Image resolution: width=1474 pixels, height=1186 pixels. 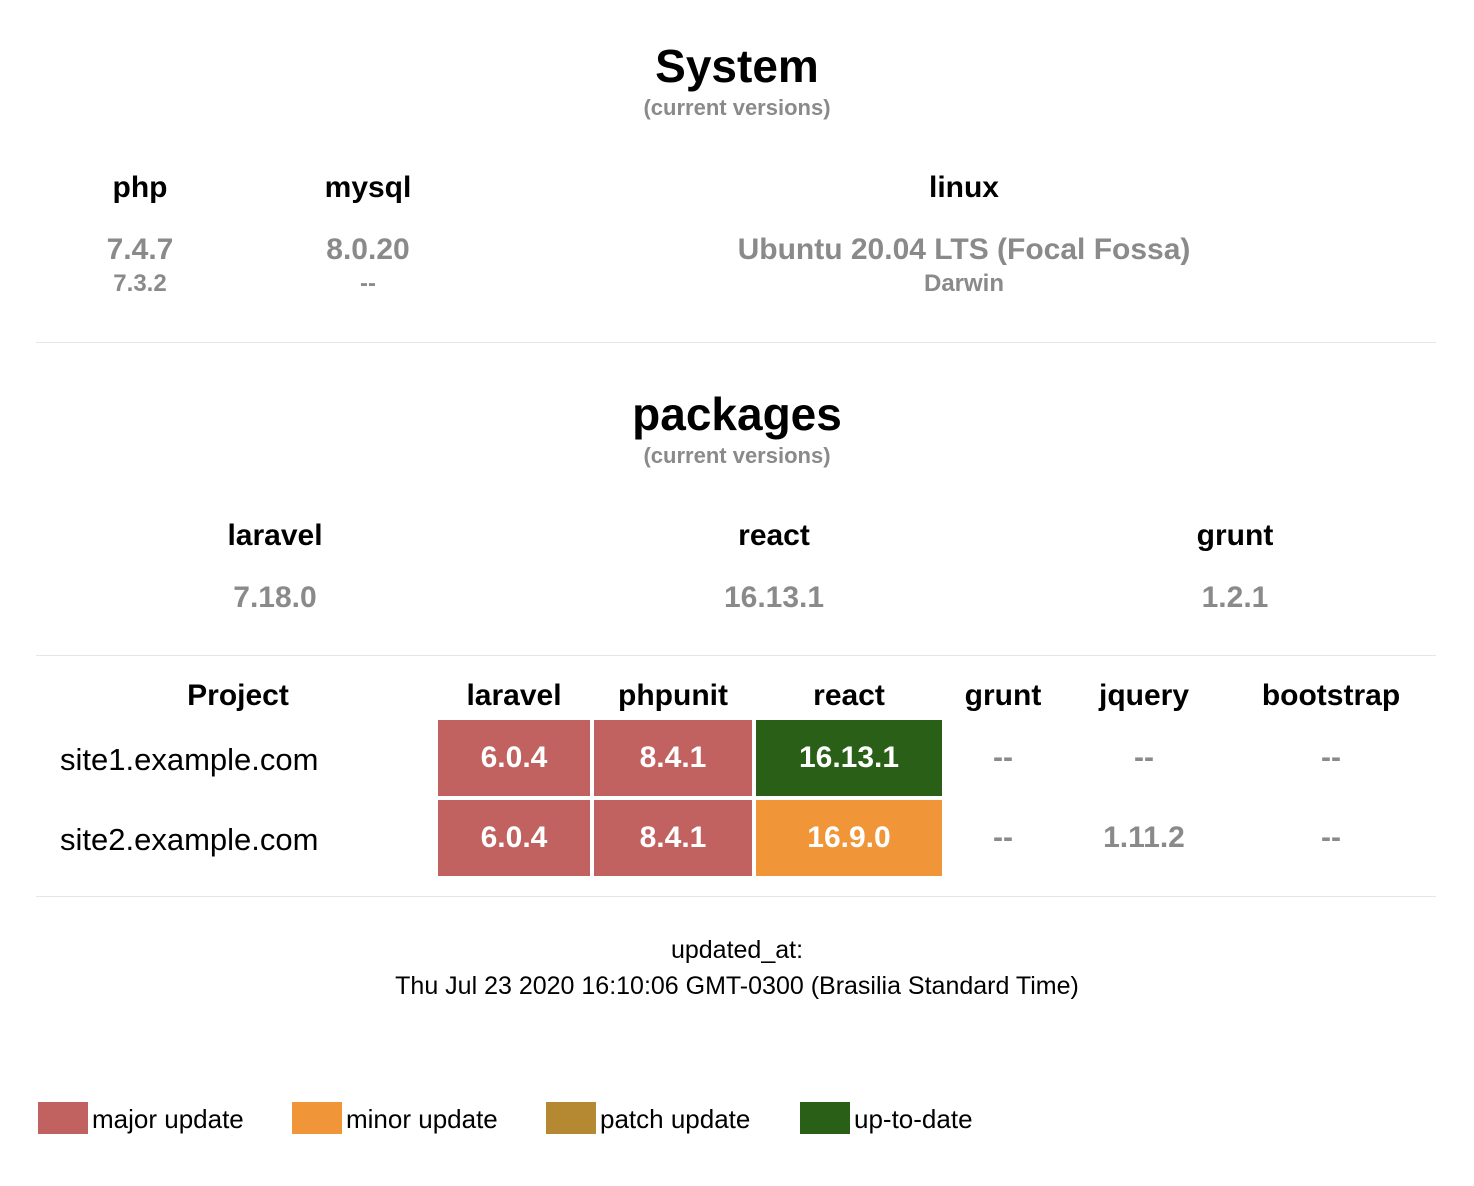 I want to click on table-header-bootstrap: bootstrap, so click(x=1331, y=695).